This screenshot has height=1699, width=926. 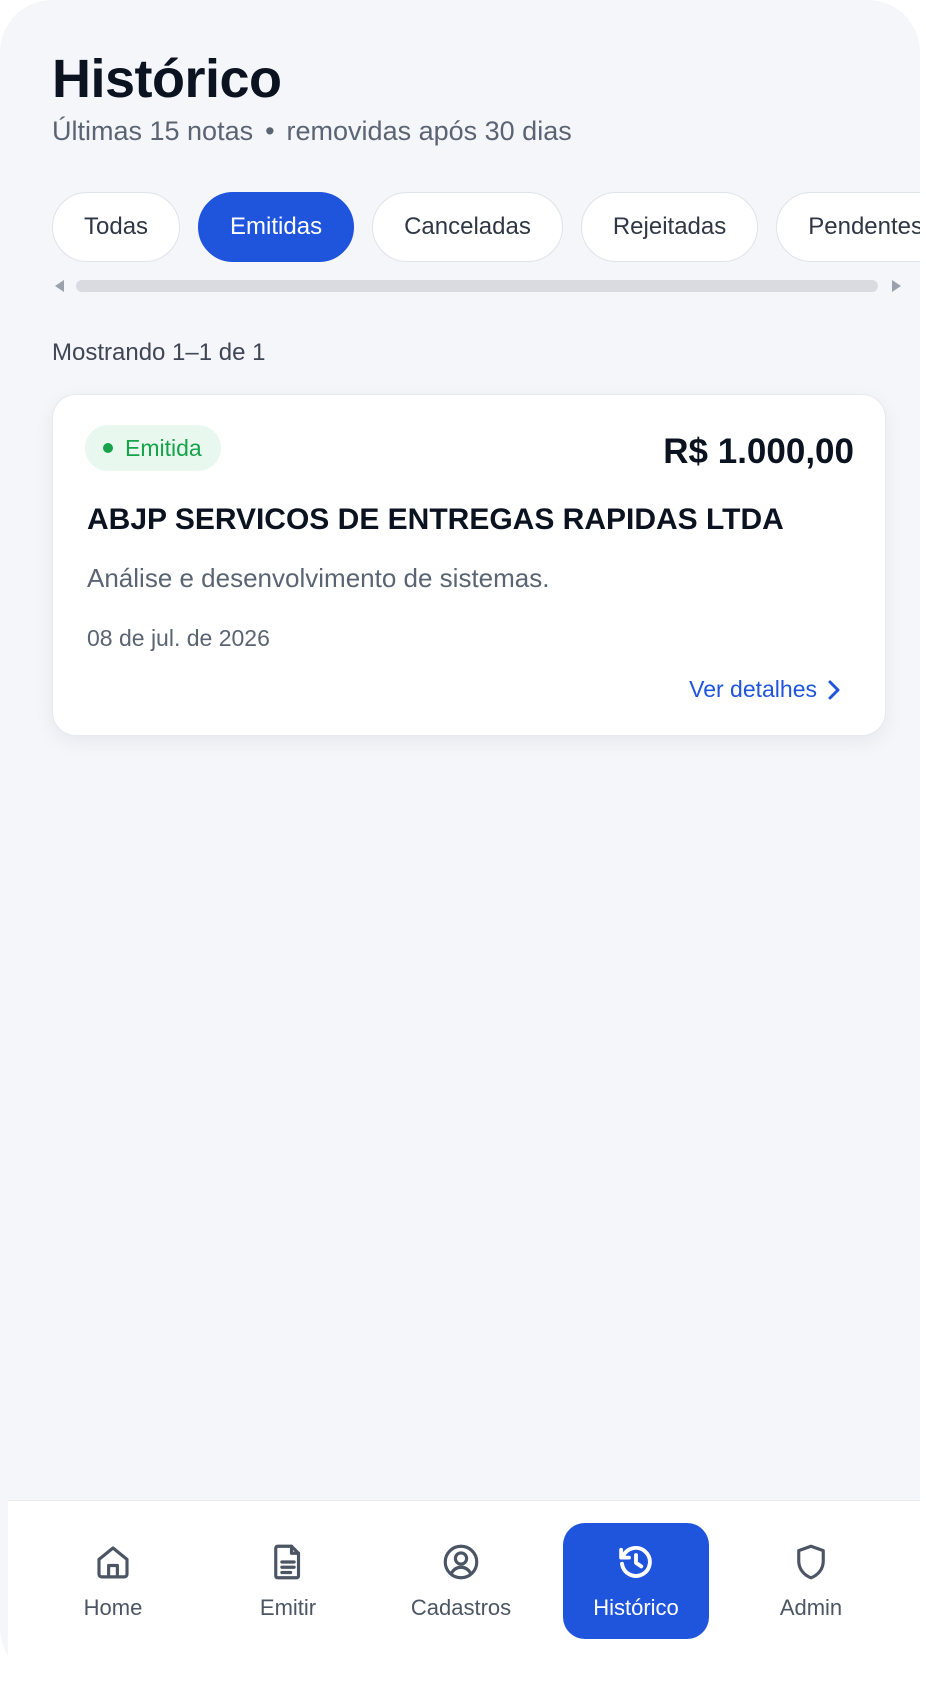 What do you see at coordinates (288, 1581) in the screenshot?
I see `nav-item-emitir: Emitir` at bounding box center [288, 1581].